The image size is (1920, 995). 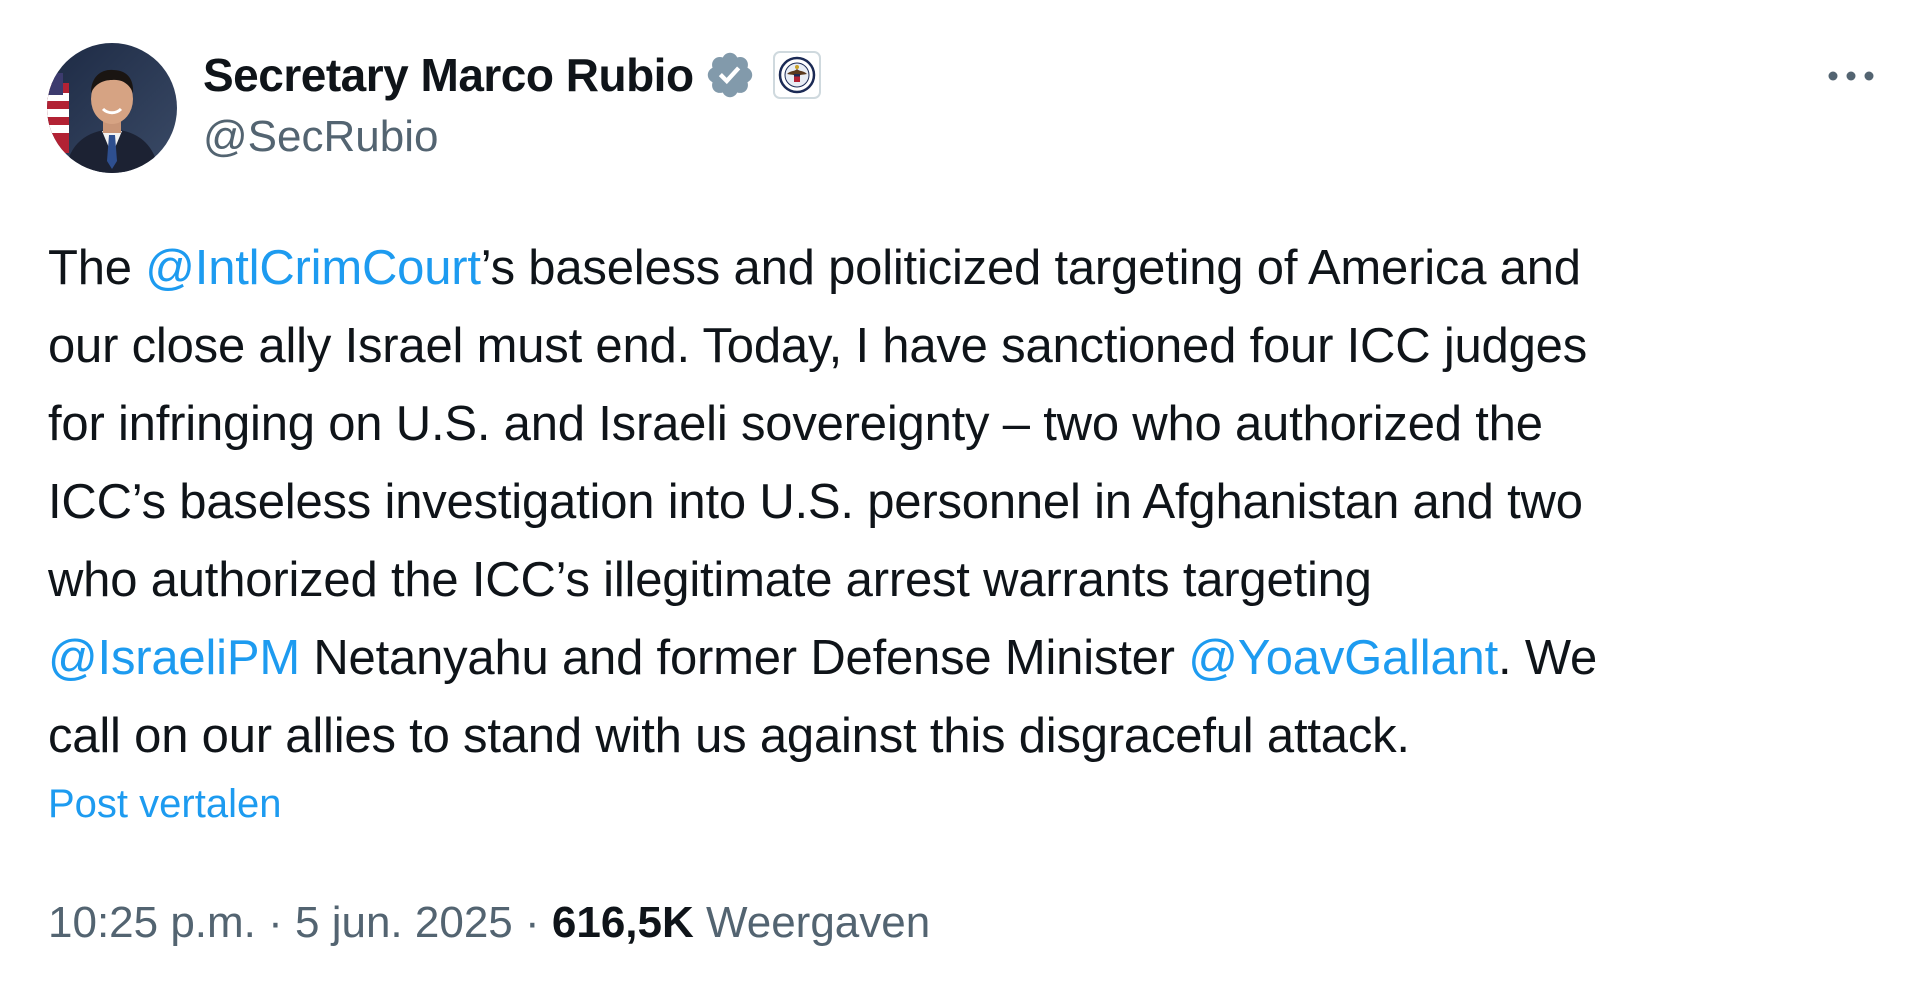 What do you see at coordinates (812, 922) in the screenshot?
I see `views-label: Weergaven` at bounding box center [812, 922].